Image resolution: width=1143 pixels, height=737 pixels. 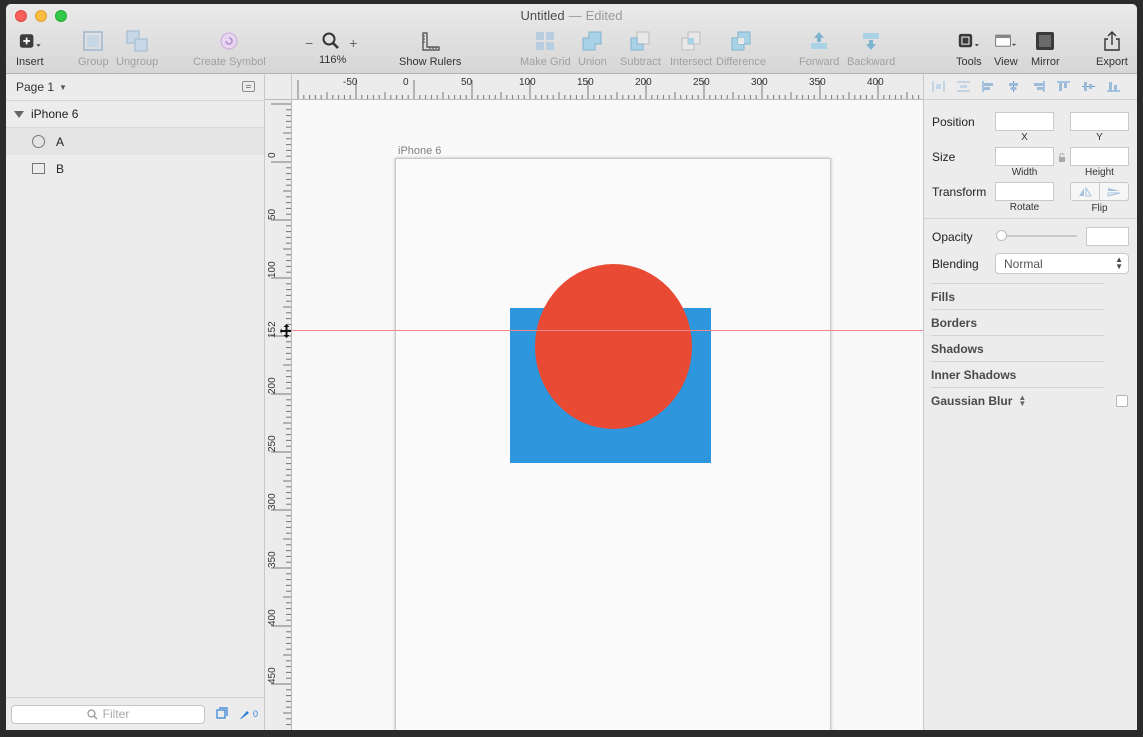 I want to click on zoom-out-button: −, so click(x=309, y=43).